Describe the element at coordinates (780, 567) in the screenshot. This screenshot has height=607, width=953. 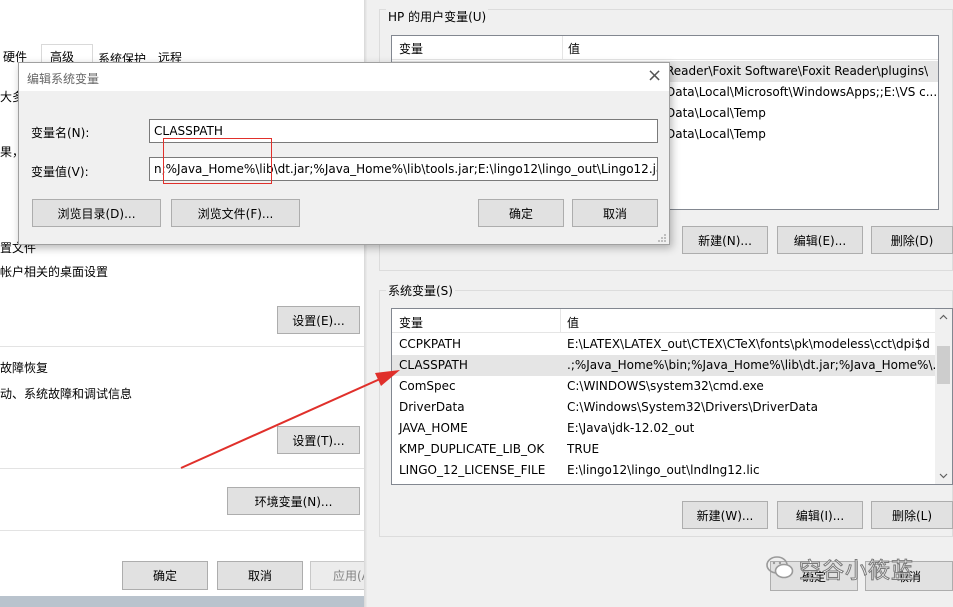
I see `wechat-logo-icon` at that location.